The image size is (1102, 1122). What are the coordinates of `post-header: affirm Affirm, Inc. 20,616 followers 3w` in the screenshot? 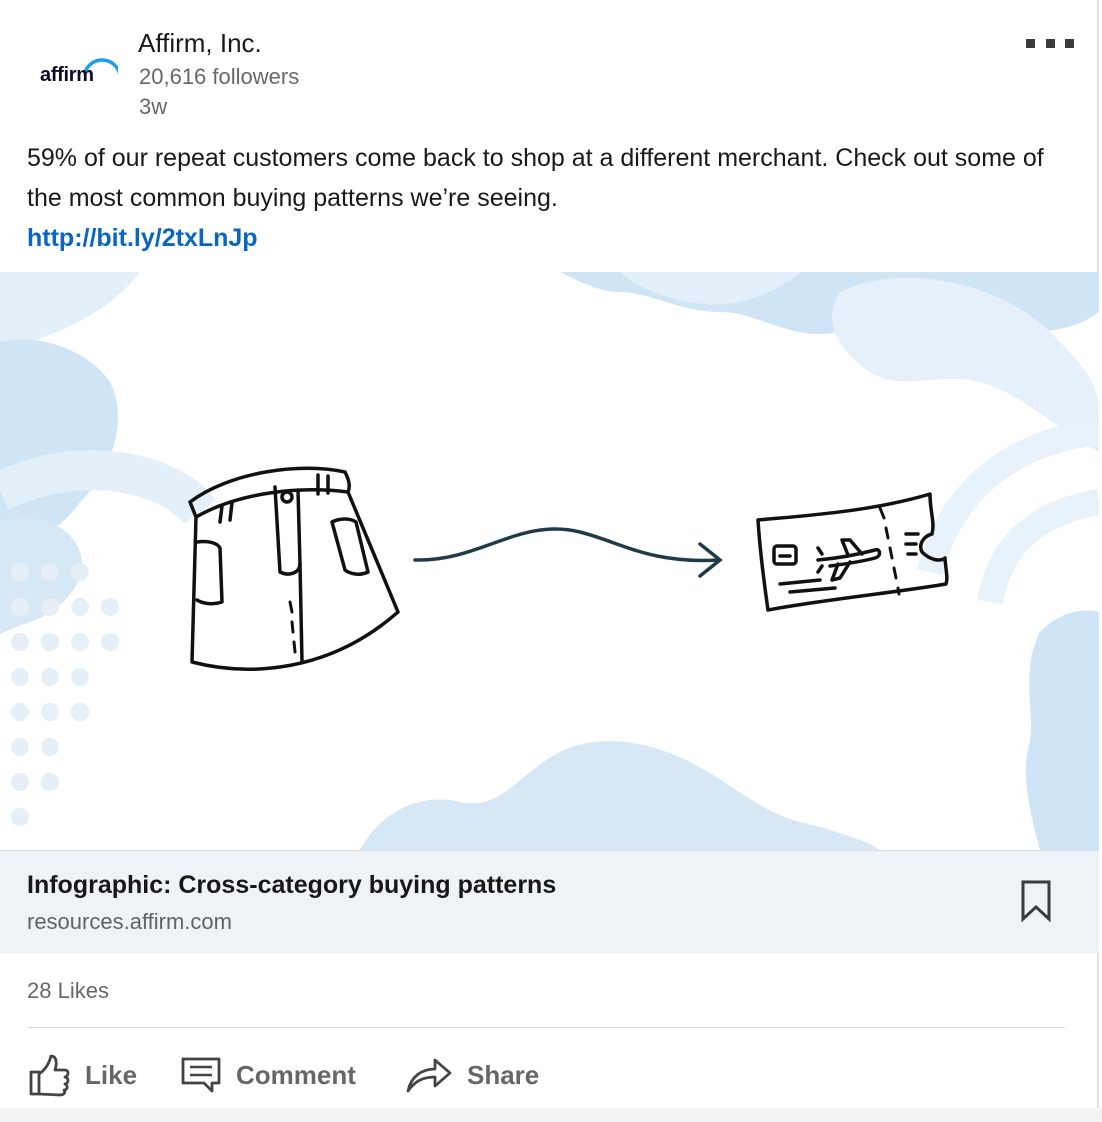 It's located at (548, 65).